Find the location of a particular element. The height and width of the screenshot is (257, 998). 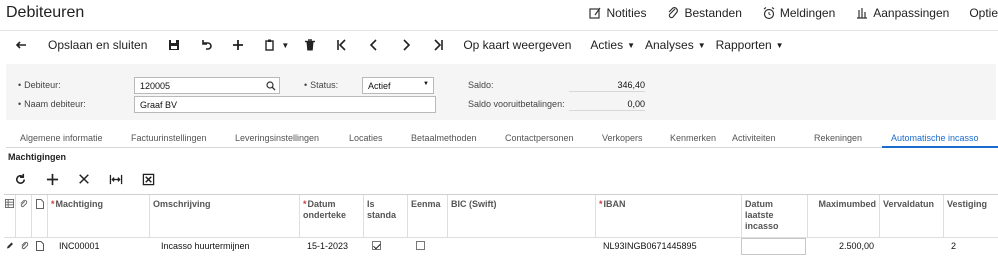

document-icon is located at coordinates (40, 246).